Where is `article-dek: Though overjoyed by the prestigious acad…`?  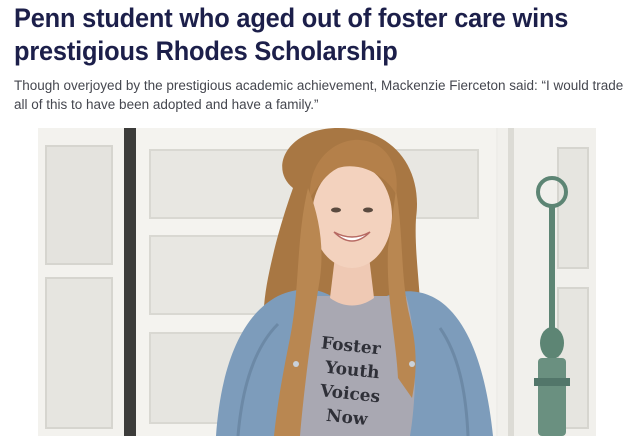 article-dek: Though overjoyed by the prestigious acad… is located at coordinates (319, 95).